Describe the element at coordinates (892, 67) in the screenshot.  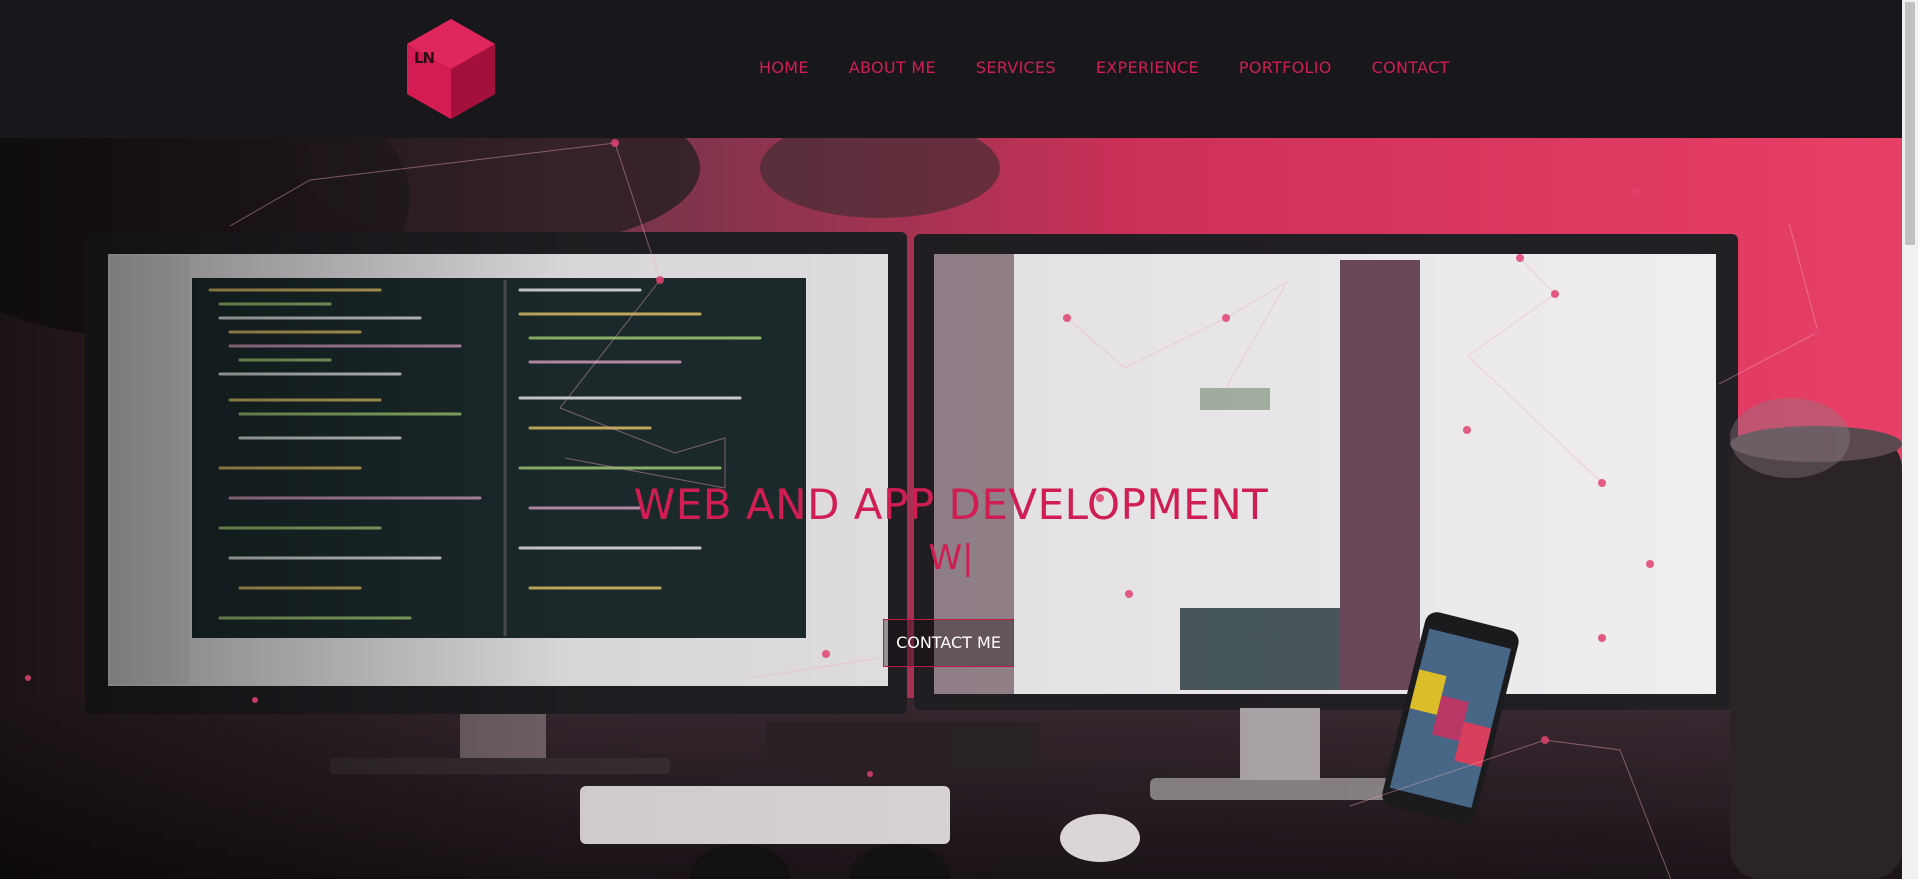
I see `nav-item-about-me: ABOUT ME` at that location.